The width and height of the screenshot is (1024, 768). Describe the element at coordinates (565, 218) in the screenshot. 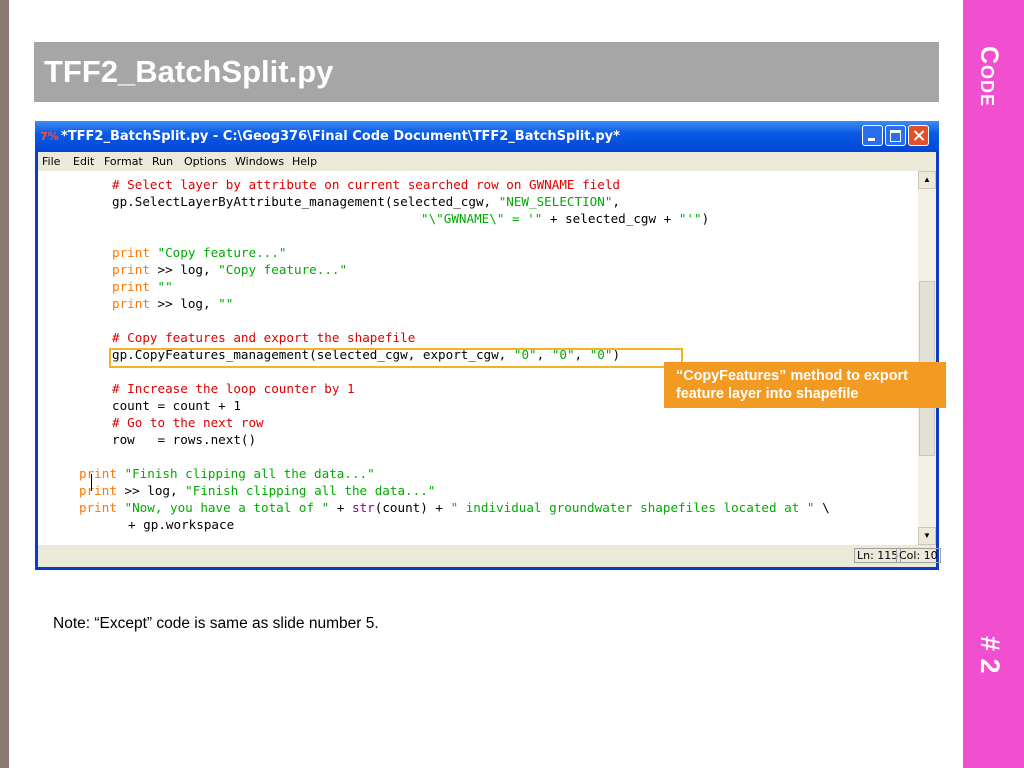

I see `code-line: "\"GWNAME\" = '" + selected_cgw + "'")` at that location.